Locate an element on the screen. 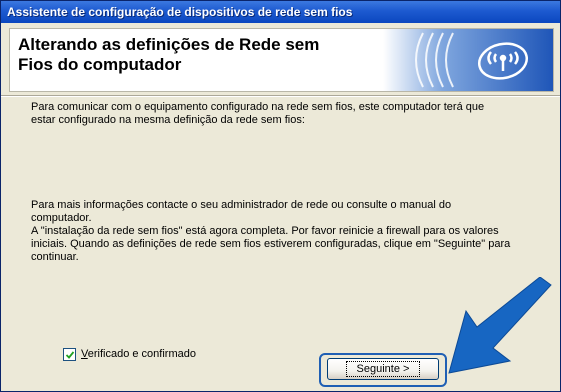  next-button-focus: Seguinte > is located at coordinates (383, 369).